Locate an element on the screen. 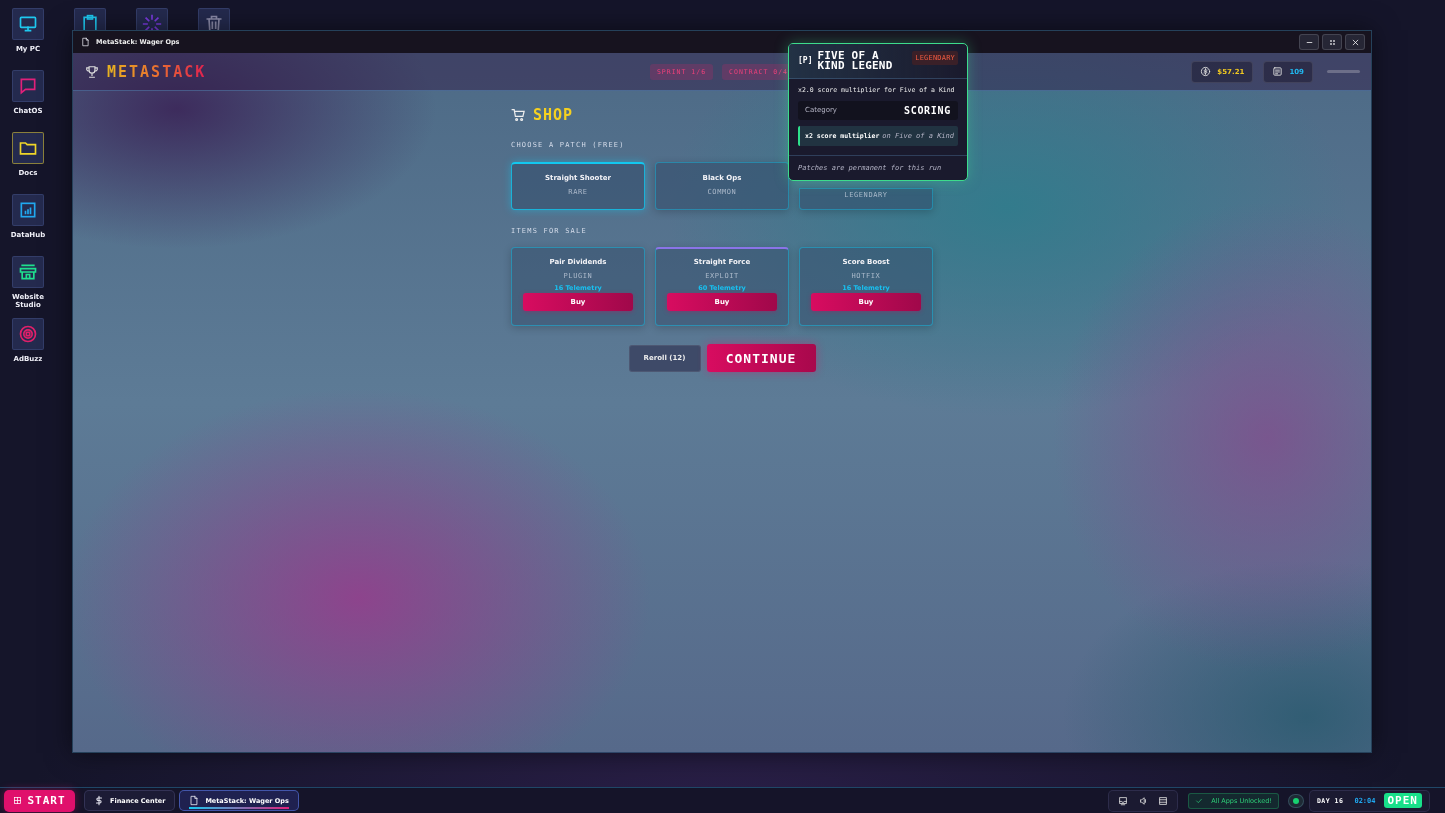 Image resolution: width=1445 pixels, height=813 pixels. inbox-icon is located at coordinates (1123, 800).